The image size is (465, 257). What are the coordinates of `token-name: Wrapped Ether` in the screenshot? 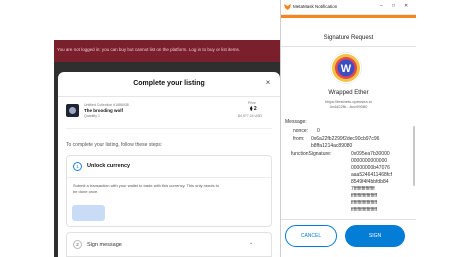 It's located at (348, 93).